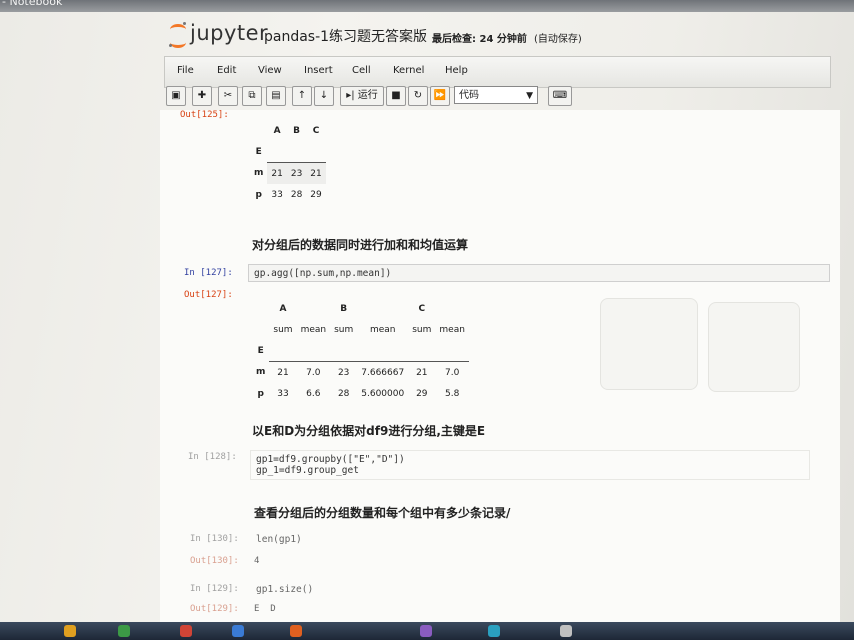 This screenshot has width=854, height=640. I want to click on output-value-130: 4, so click(257, 561).